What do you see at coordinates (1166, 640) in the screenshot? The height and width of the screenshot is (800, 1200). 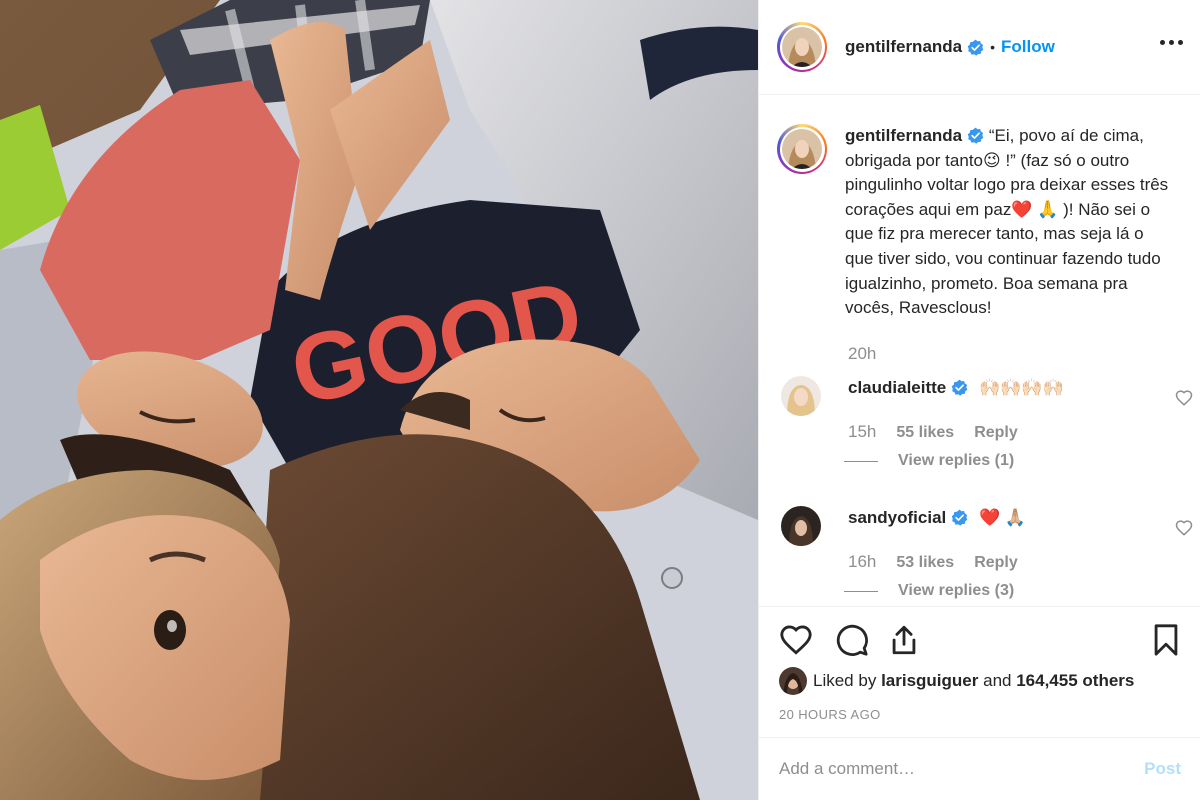 I see `bookmark-icon` at bounding box center [1166, 640].